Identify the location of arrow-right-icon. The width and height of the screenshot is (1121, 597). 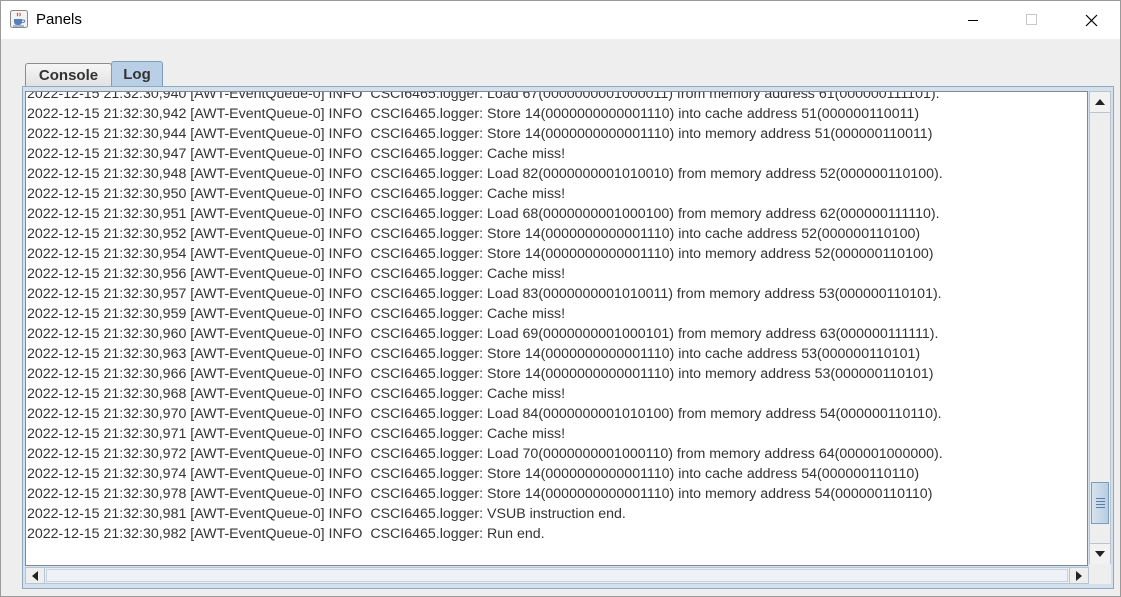
(1079, 575).